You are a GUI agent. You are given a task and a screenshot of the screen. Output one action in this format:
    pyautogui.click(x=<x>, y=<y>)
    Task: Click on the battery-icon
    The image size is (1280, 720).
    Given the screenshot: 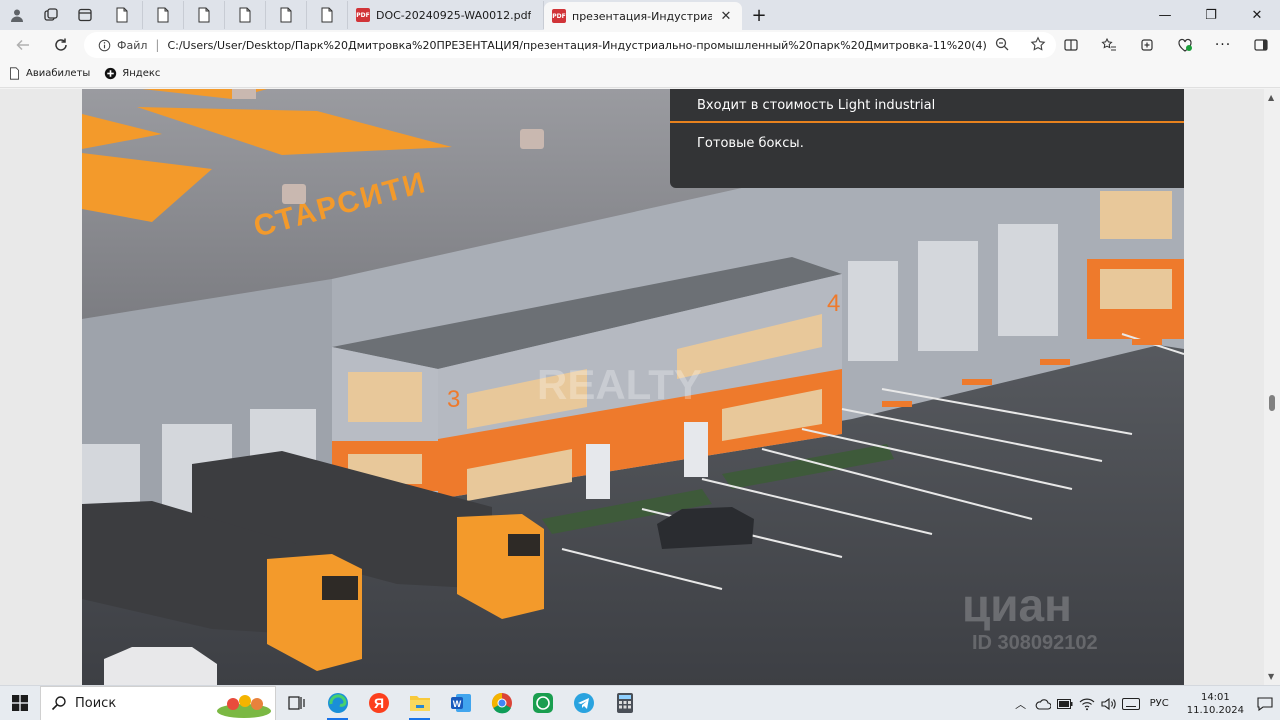 What is the action you would take?
    pyautogui.click(x=1064, y=703)
    